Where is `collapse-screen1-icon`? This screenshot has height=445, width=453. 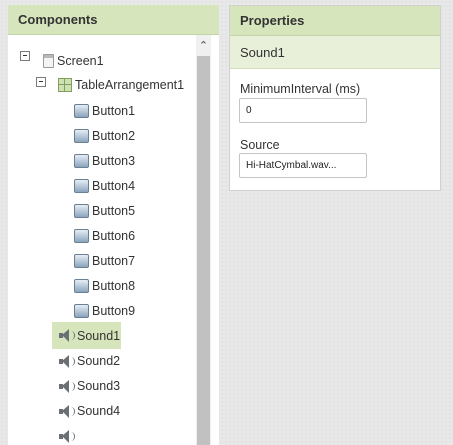 collapse-screen1-icon is located at coordinates (25, 56).